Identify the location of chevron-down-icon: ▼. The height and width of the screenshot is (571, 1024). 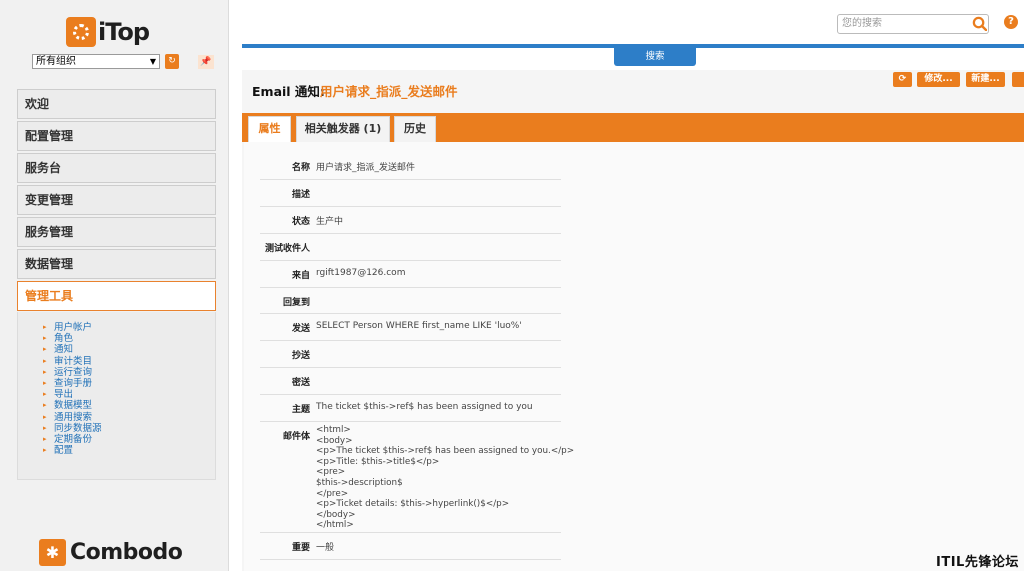
(152, 61).